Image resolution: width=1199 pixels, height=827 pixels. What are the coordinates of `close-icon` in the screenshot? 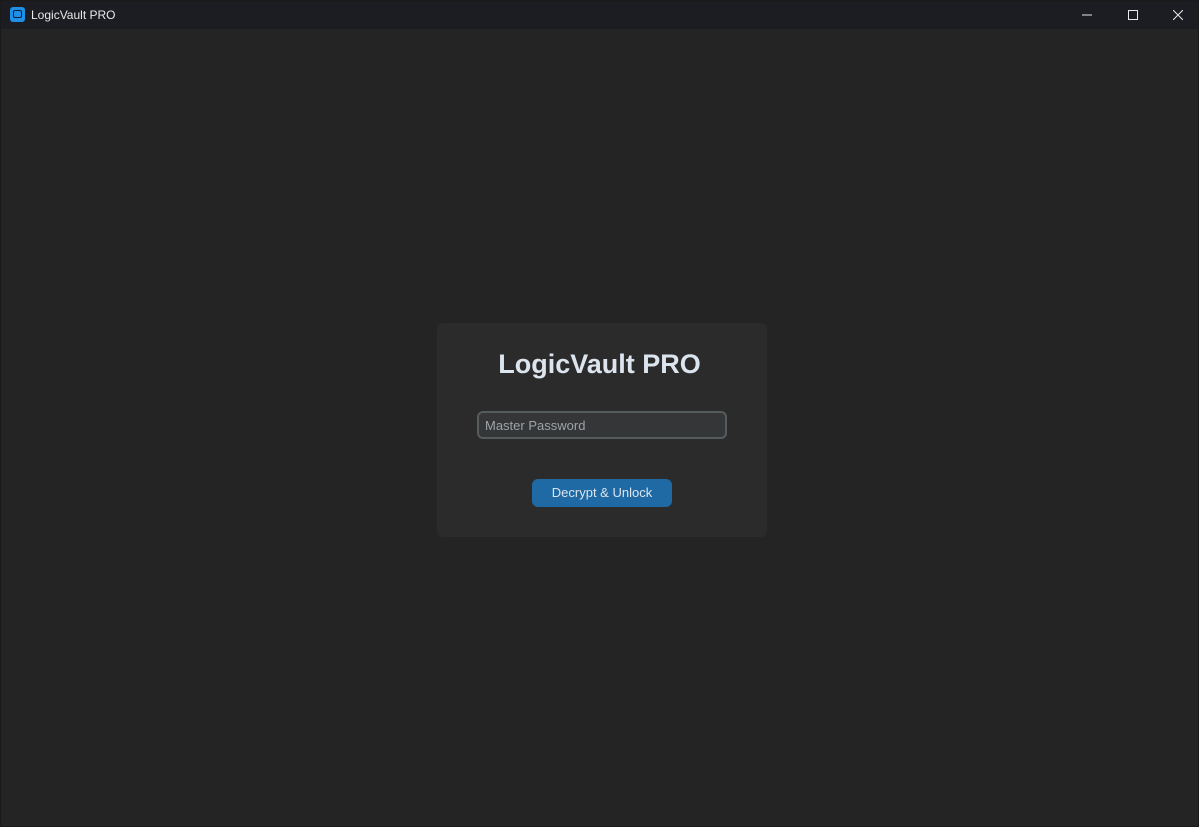 It's located at (1178, 15).